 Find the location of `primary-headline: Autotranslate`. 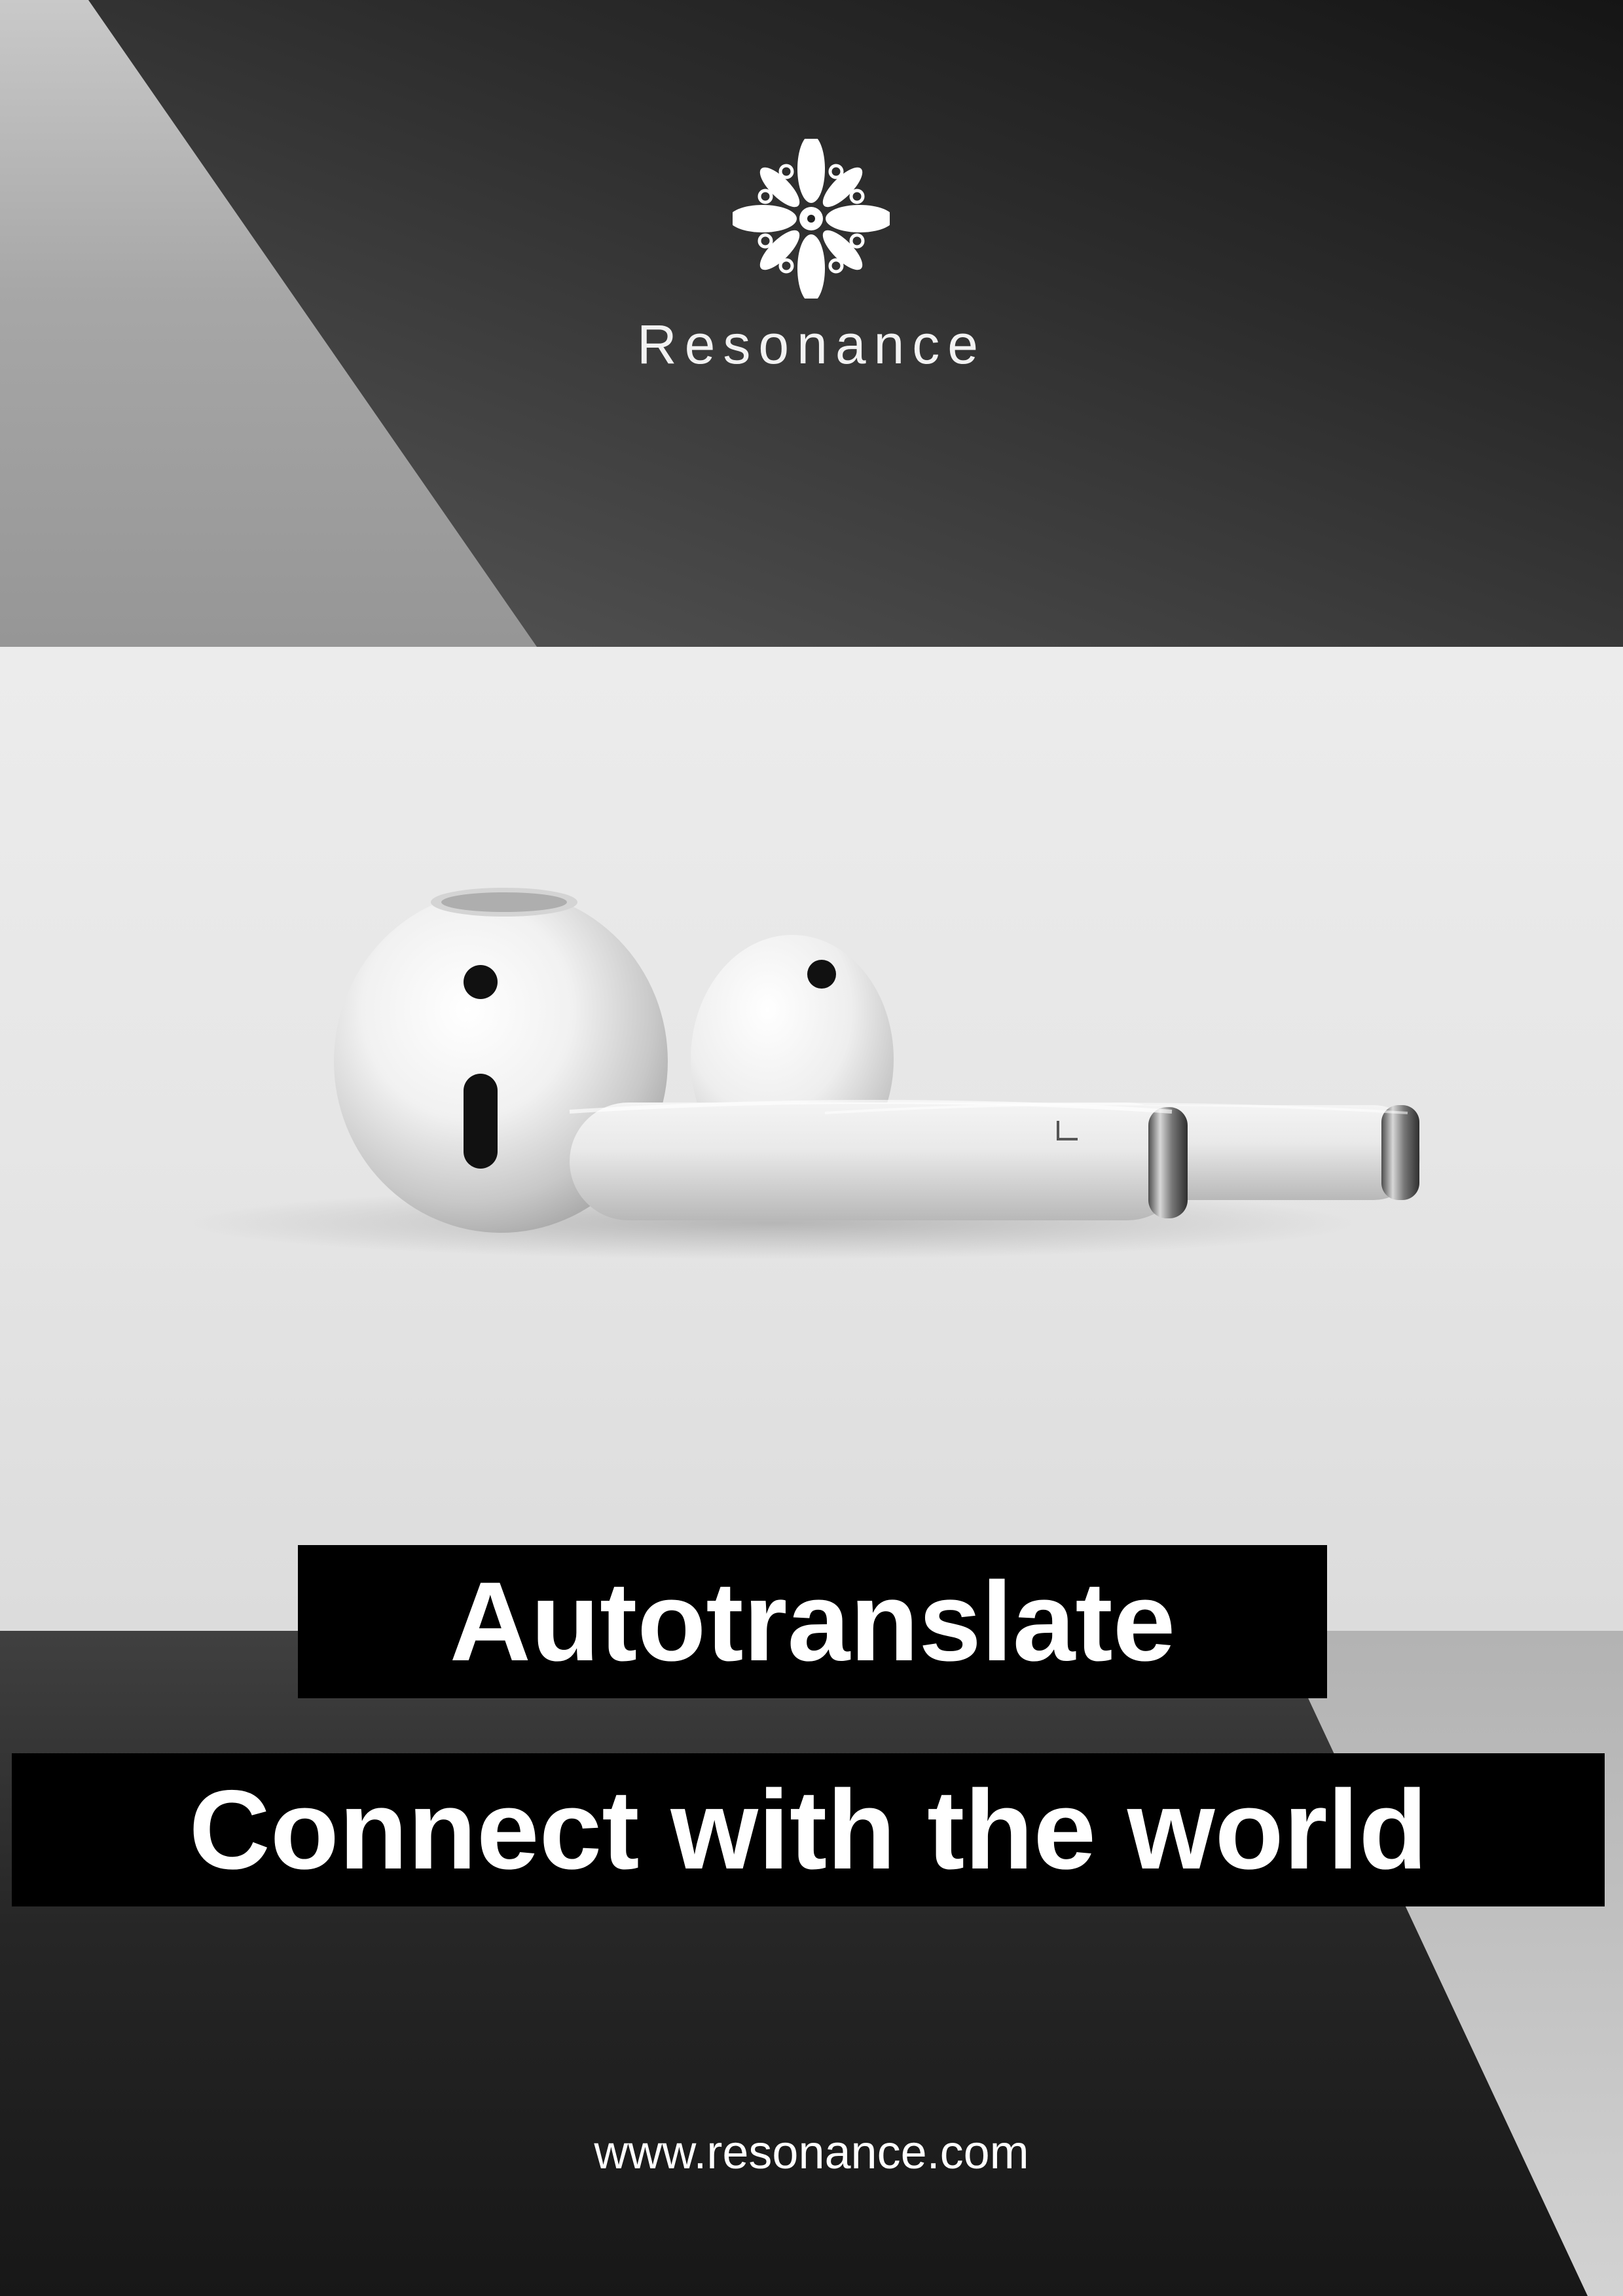

primary-headline: Autotranslate is located at coordinates (812, 1621).